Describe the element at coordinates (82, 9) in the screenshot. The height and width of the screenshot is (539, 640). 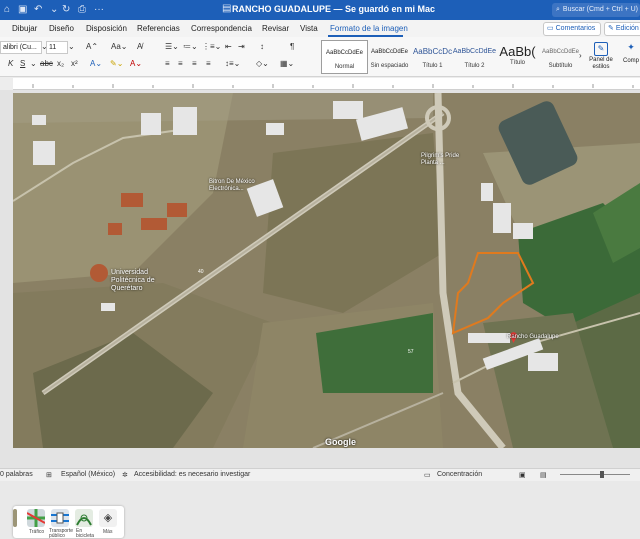
I see `print-icon: ⎙` at that location.